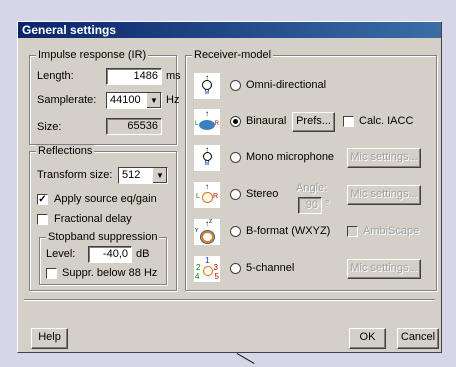 This screenshot has width=456, height=367. What do you see at coordinates (207, 260) in the screenshot?
I see `channel-1-icon: 1` at bounding box center [207, 260].